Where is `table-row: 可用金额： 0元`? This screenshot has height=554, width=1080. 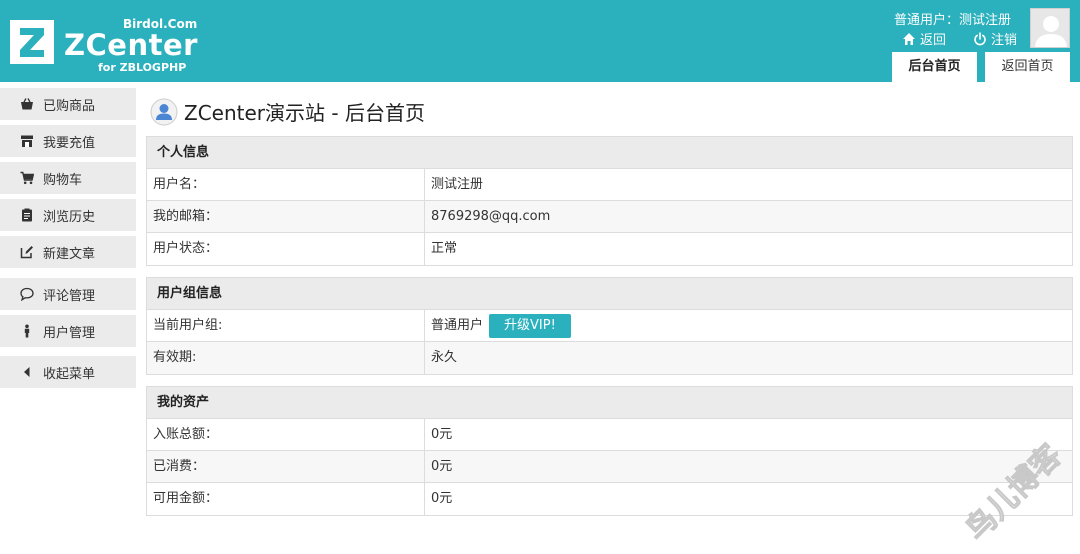 table-row: 可用金额： 0元 is located at coordinates (609, 499).